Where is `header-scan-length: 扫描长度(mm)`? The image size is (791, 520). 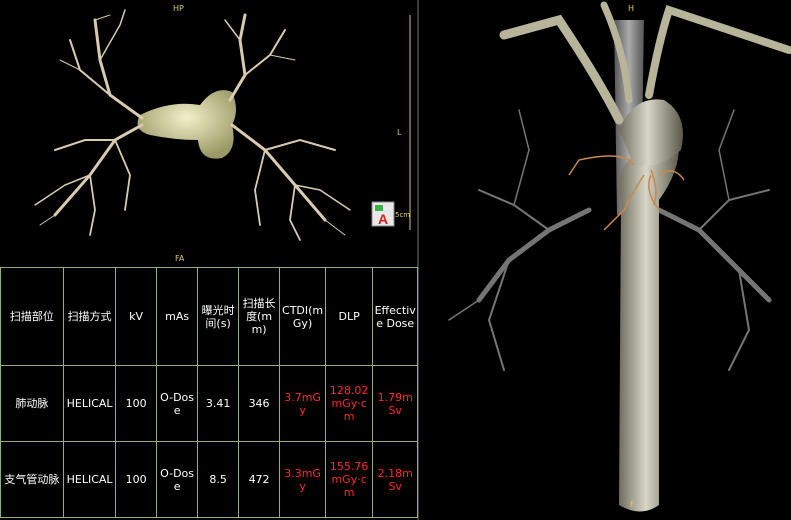 header-scan-length: 扫描长度(mm) is located at coordinates (259, 316).